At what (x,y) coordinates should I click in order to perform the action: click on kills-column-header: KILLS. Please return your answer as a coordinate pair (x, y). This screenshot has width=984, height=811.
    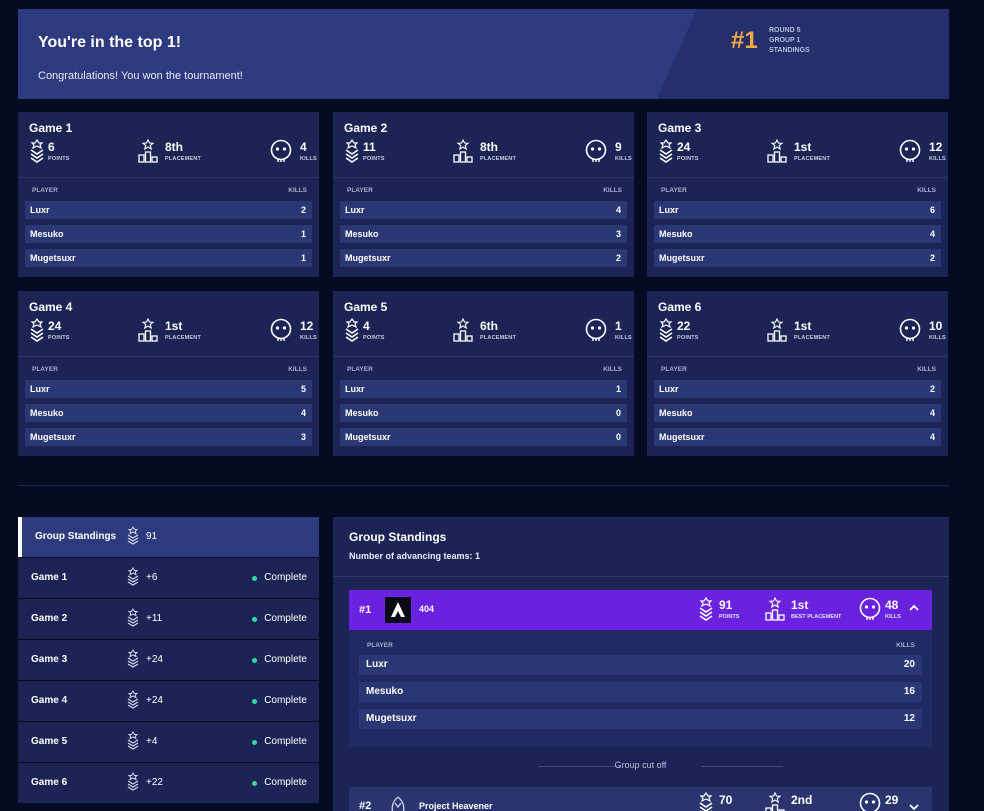
    Looking at the image, I should click on (297, 369).